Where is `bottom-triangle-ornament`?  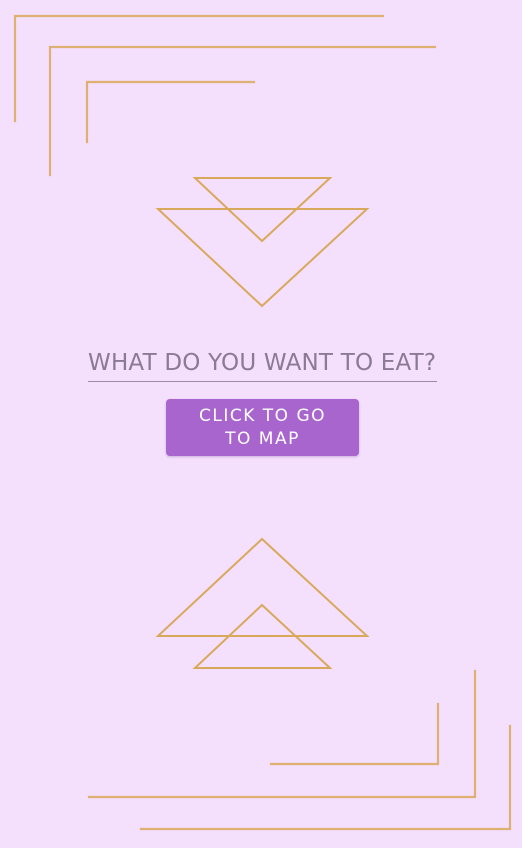 bottom-triangle-ornament is located at coordinates (262, 603).